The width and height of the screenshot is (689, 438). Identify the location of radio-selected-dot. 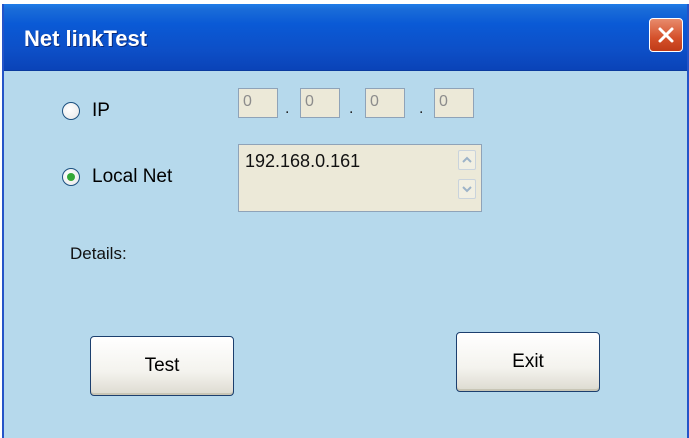
(71, 177).